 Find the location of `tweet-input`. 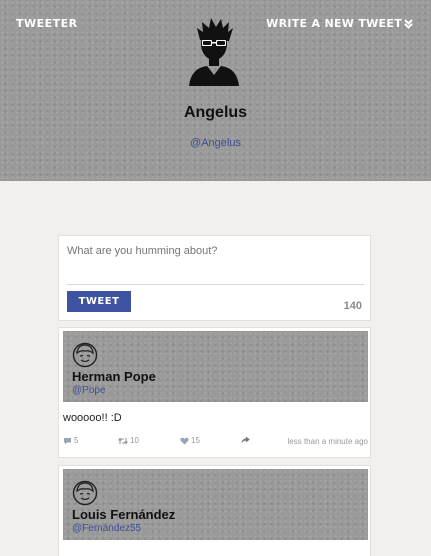

tweet-input is located at coordinates (215, 265).